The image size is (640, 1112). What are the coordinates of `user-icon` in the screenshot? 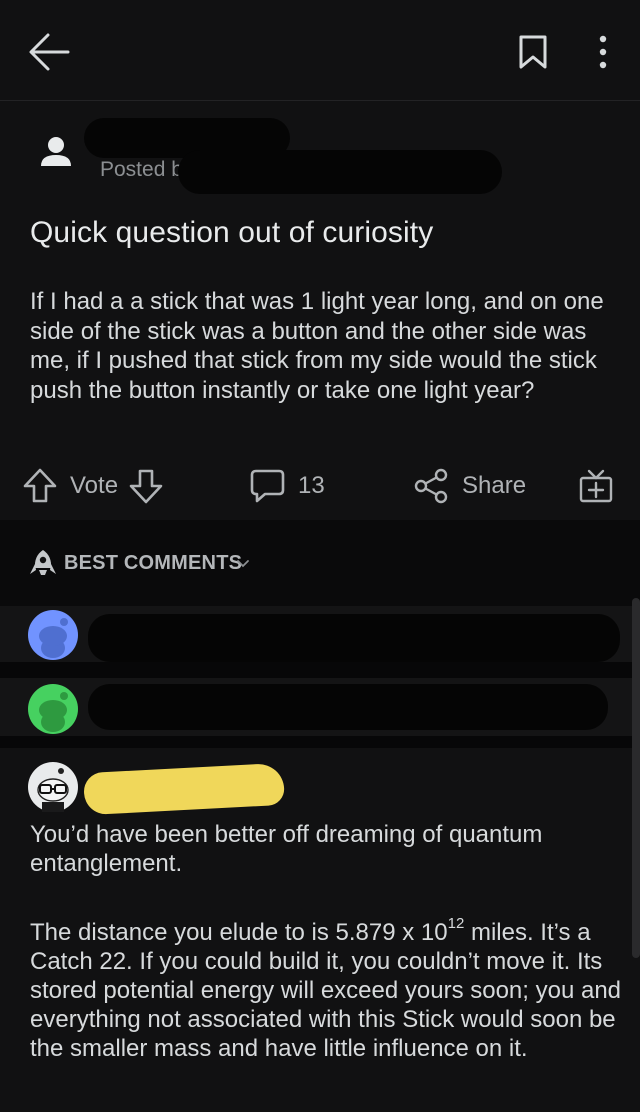 It's located at (56, 153).